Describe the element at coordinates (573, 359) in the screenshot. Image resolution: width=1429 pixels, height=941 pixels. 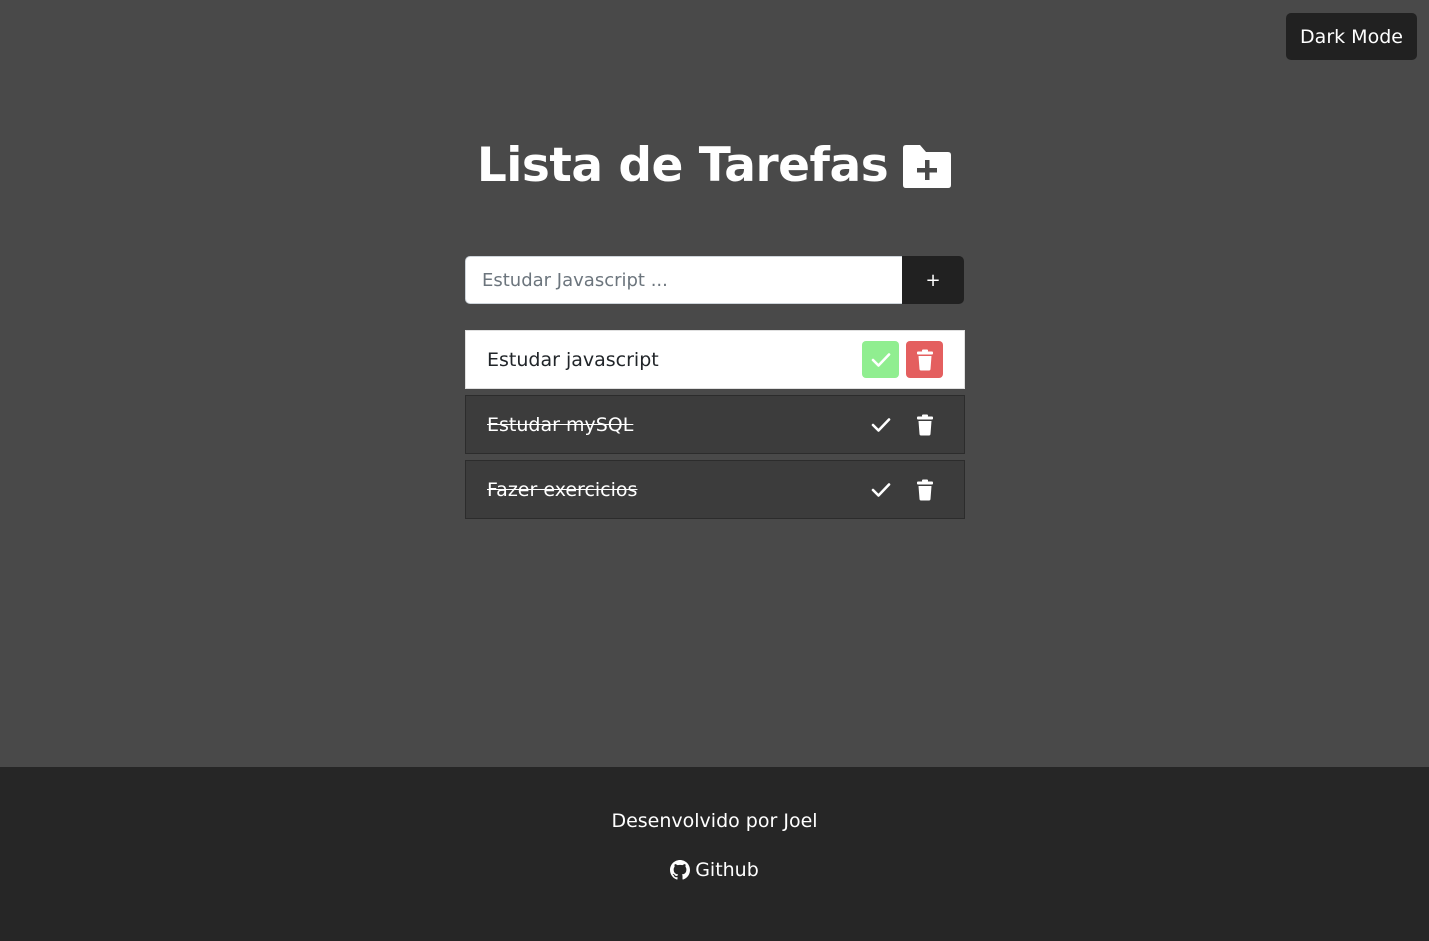
I see `todo-text: Estudar javascript` at that location.